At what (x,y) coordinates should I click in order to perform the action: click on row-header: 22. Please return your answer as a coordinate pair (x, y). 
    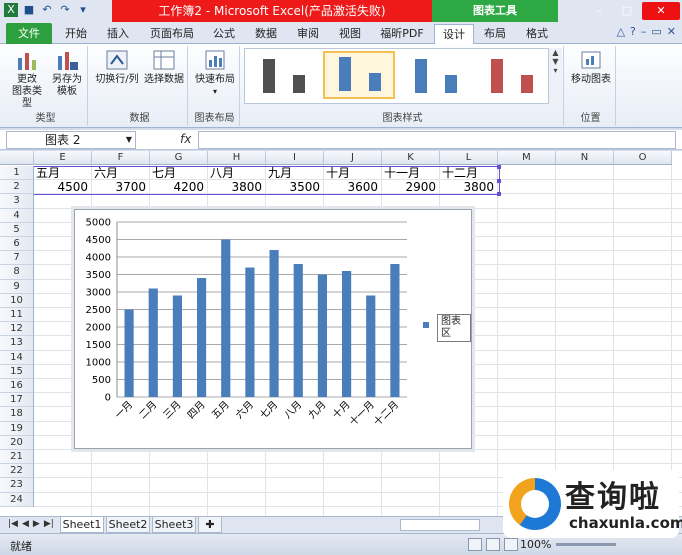
    Looking at the image, I should click on (17, 471).